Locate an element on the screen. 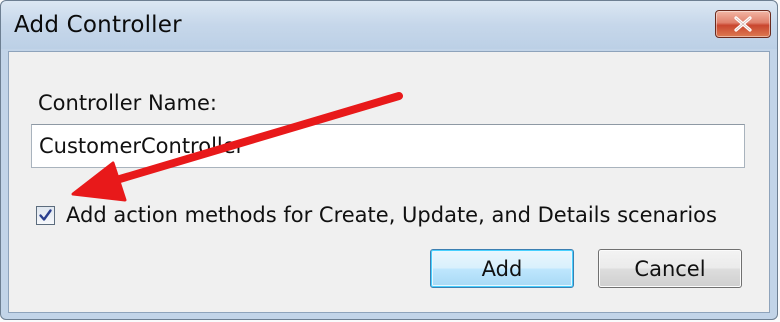  action-methods-checkbox is located at coordinates (45, 215).